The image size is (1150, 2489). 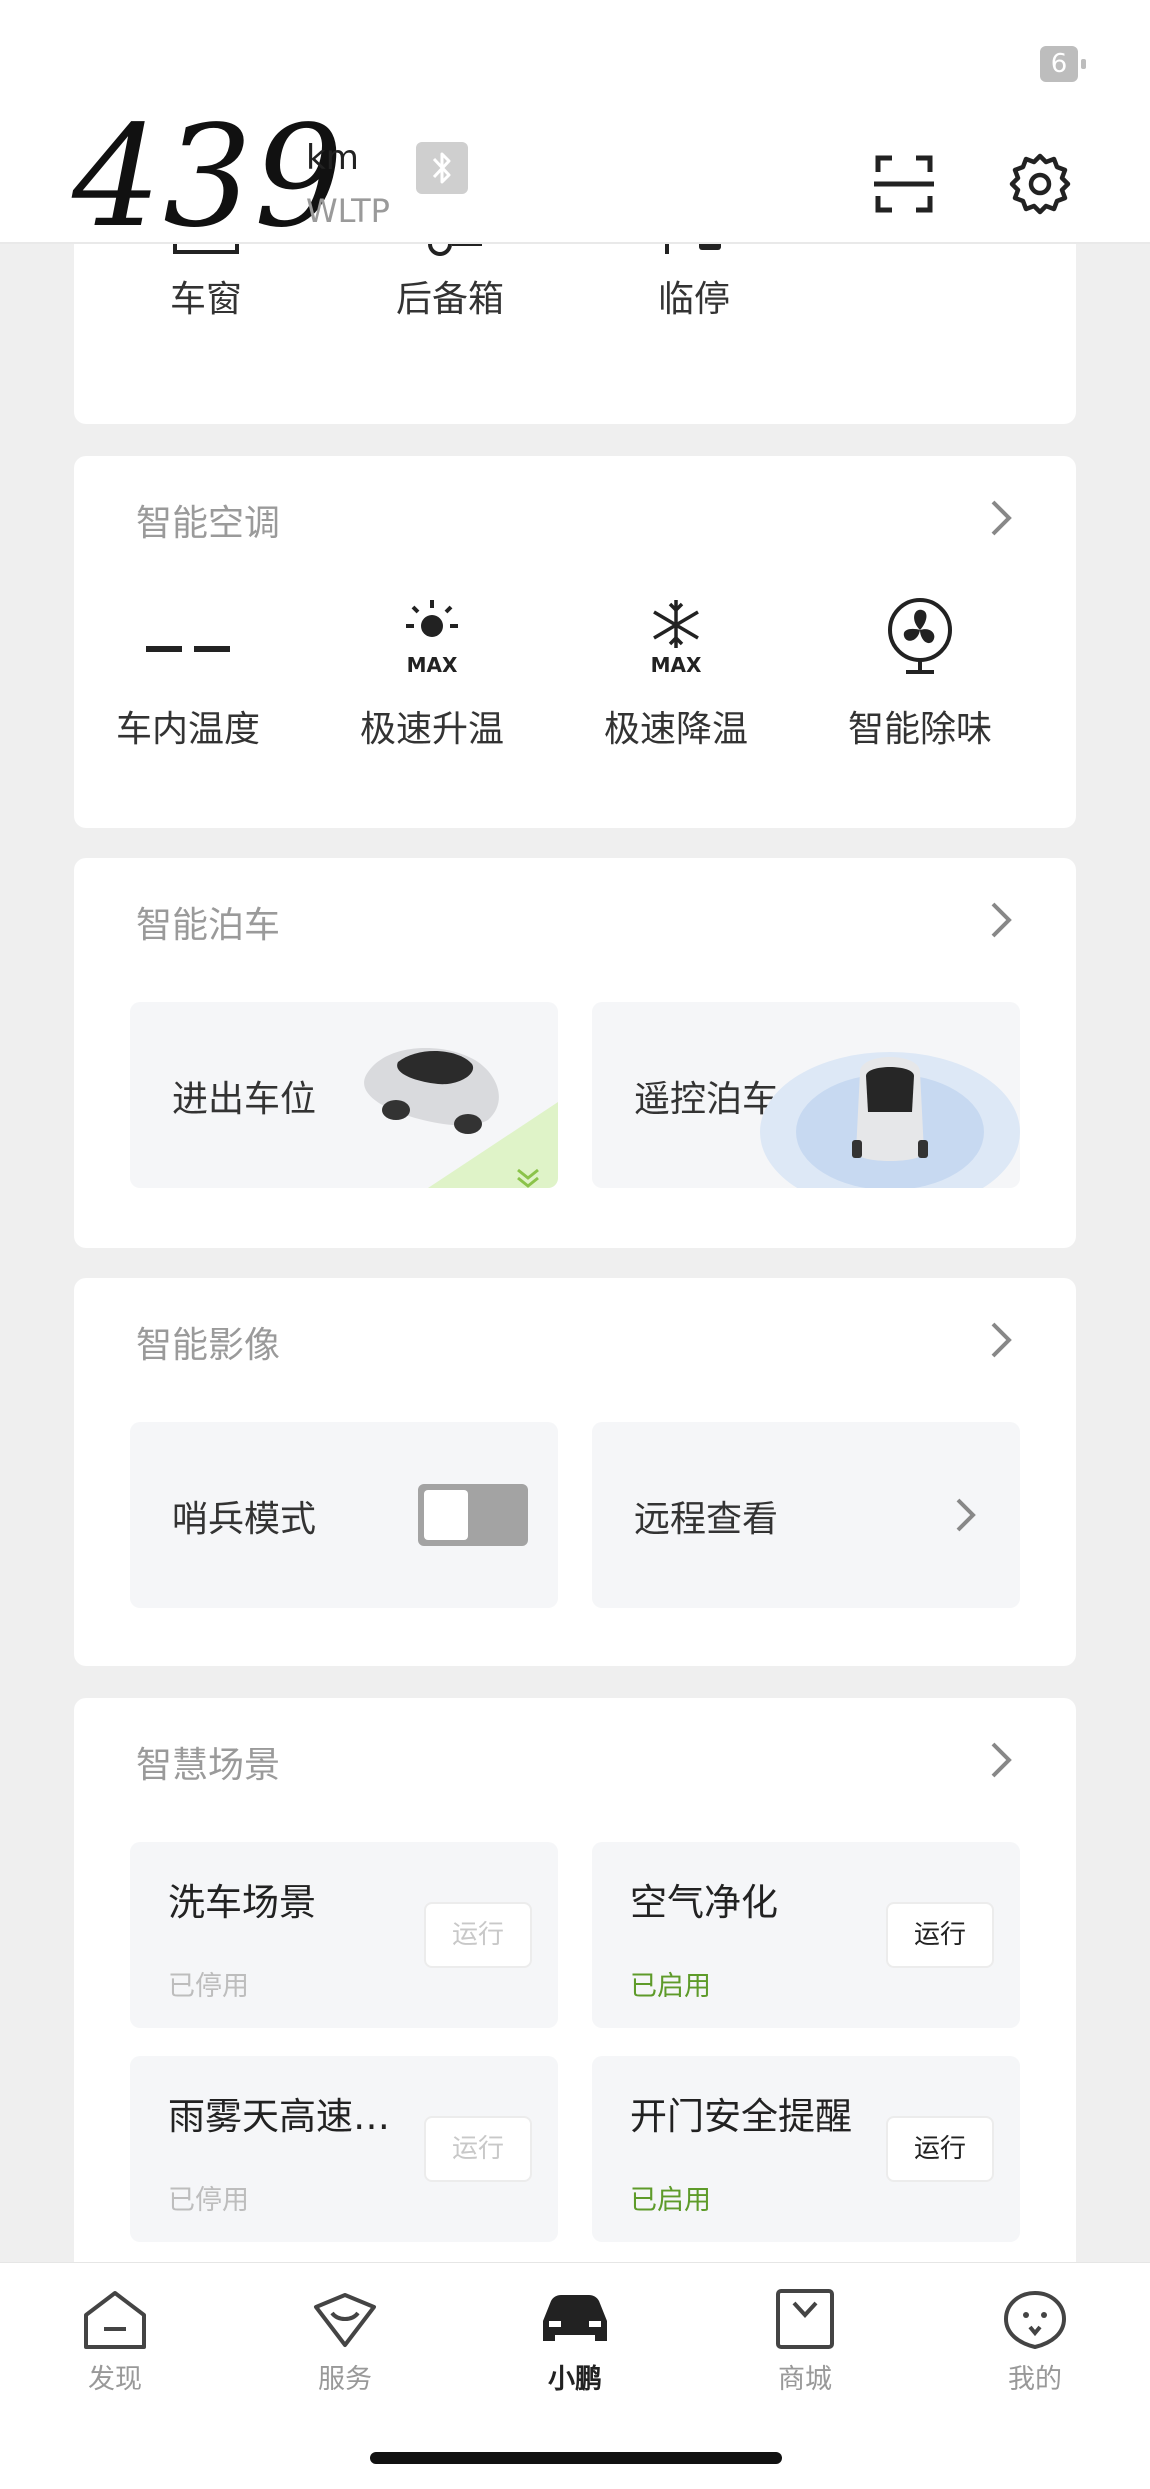 I want to click on sentry-mode-toggle, so click(x=473, y=1515).